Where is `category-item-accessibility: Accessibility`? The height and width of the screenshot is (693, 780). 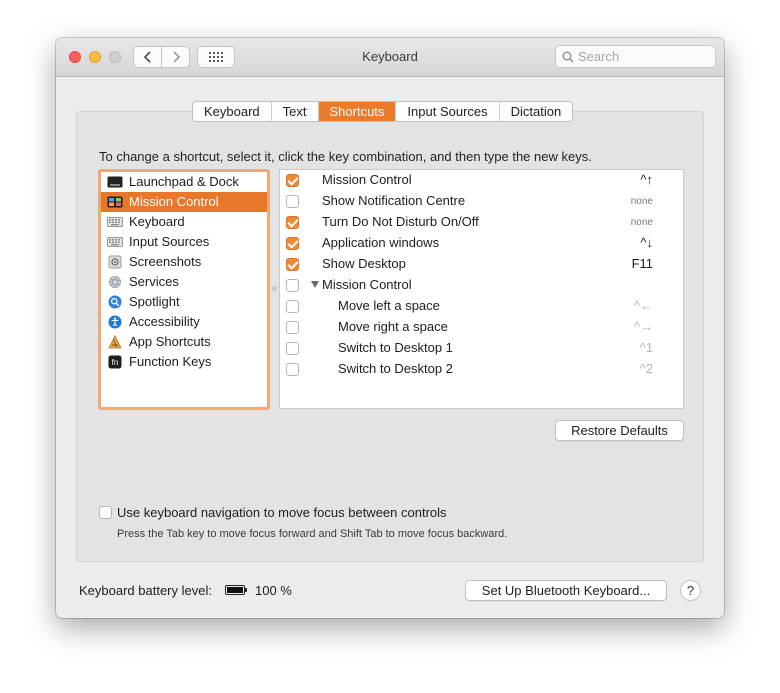 category-item-accessibility: Accessibility is located at coordinates (184, 322).